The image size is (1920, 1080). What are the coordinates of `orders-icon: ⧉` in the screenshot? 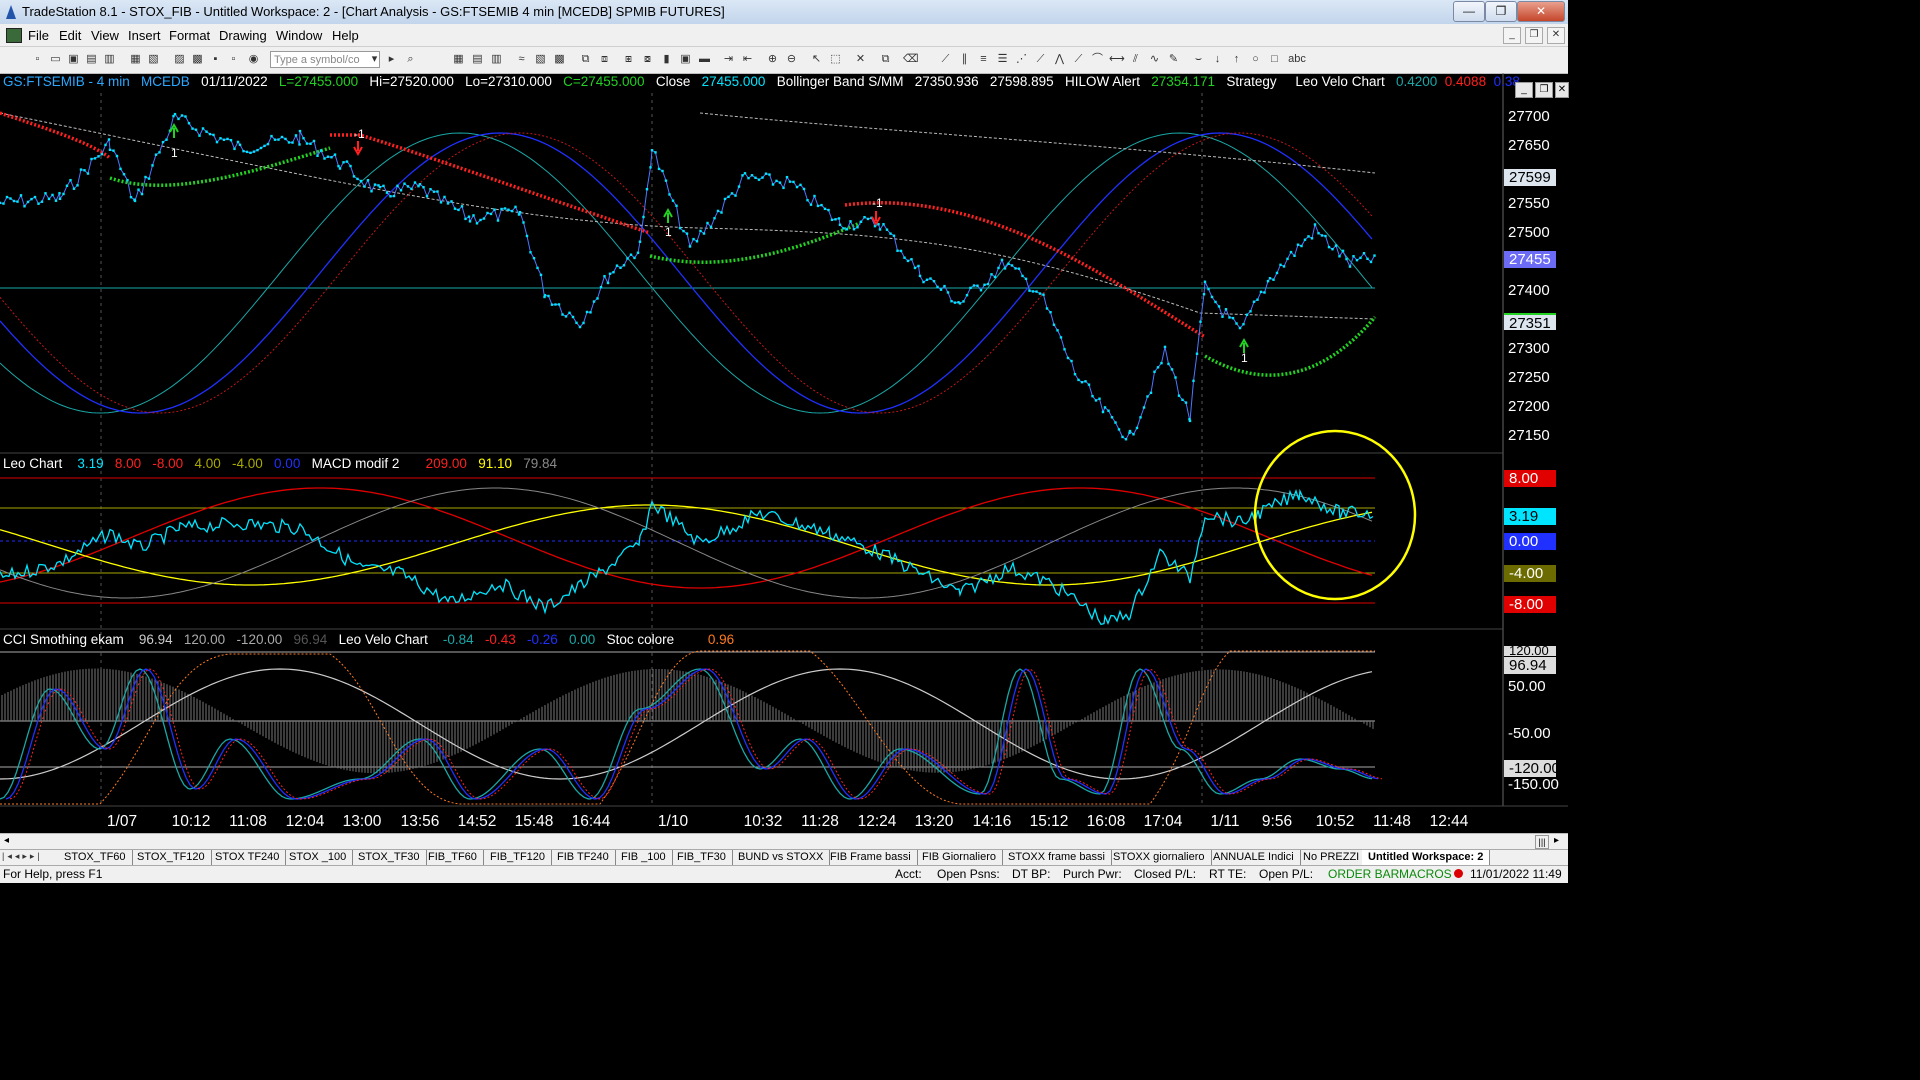 It's located at (585, 59).